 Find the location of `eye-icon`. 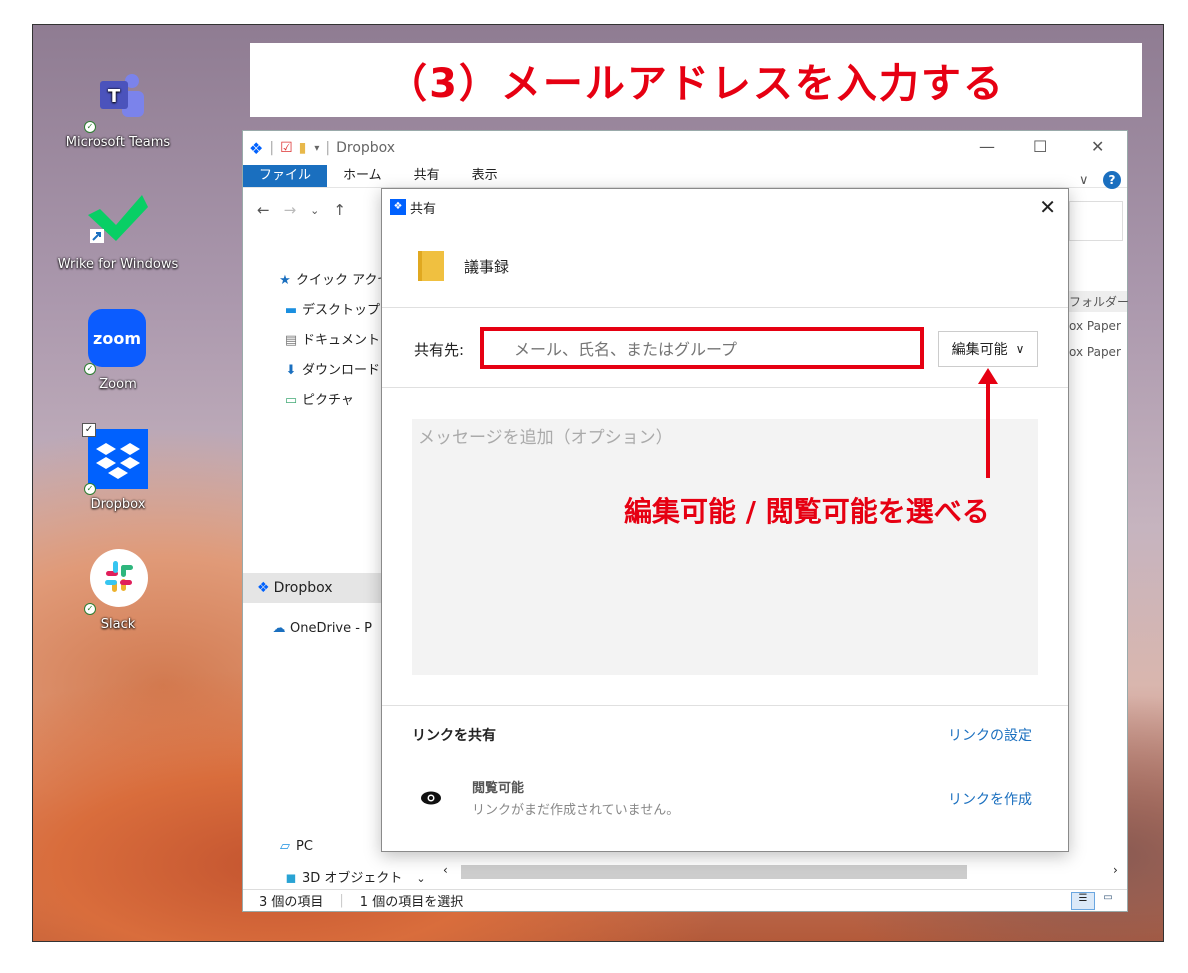

eye-icon is located at coordinates (431, 799).